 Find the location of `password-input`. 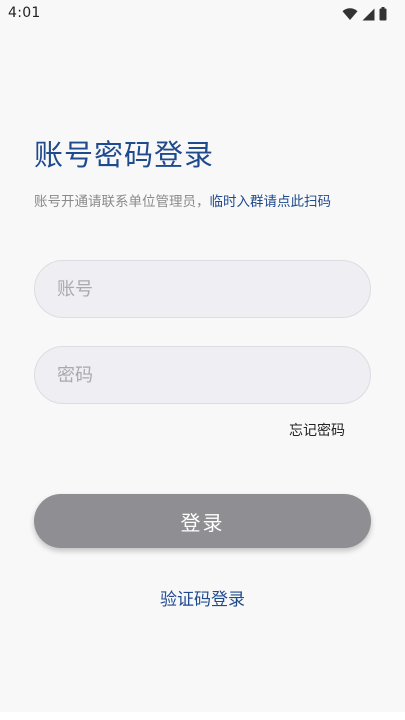

password-input is located at coordinates (202, 375).